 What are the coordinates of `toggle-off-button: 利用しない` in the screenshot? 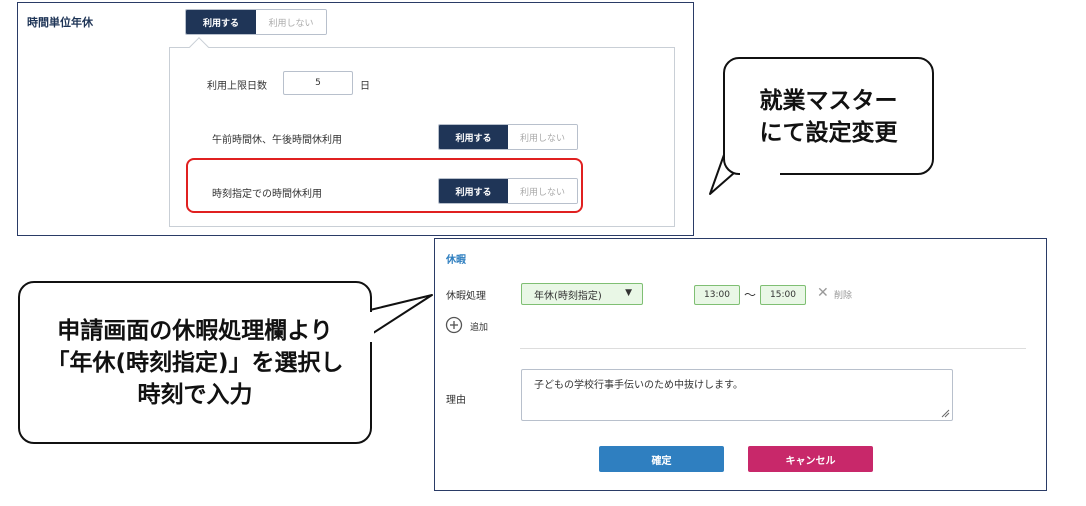 It's located at (291, 22).